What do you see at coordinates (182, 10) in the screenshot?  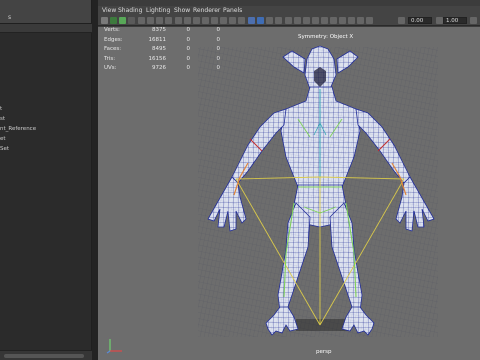 I see `menu-show: Show` at bounding box center [182, 10].